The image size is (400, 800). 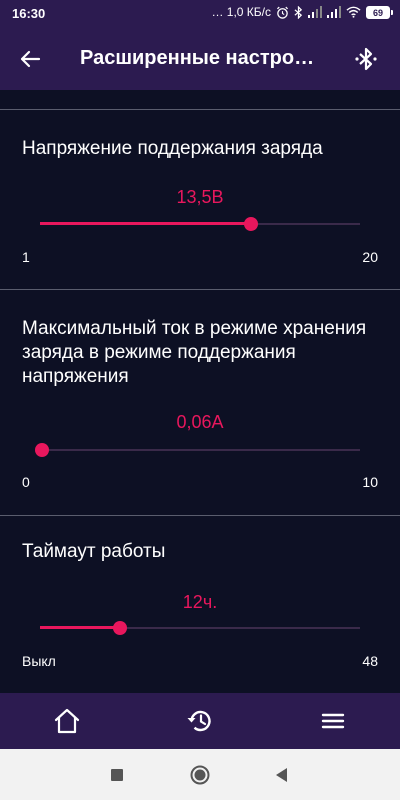 I want to click on system-back-button, so click(x=282, y=775).